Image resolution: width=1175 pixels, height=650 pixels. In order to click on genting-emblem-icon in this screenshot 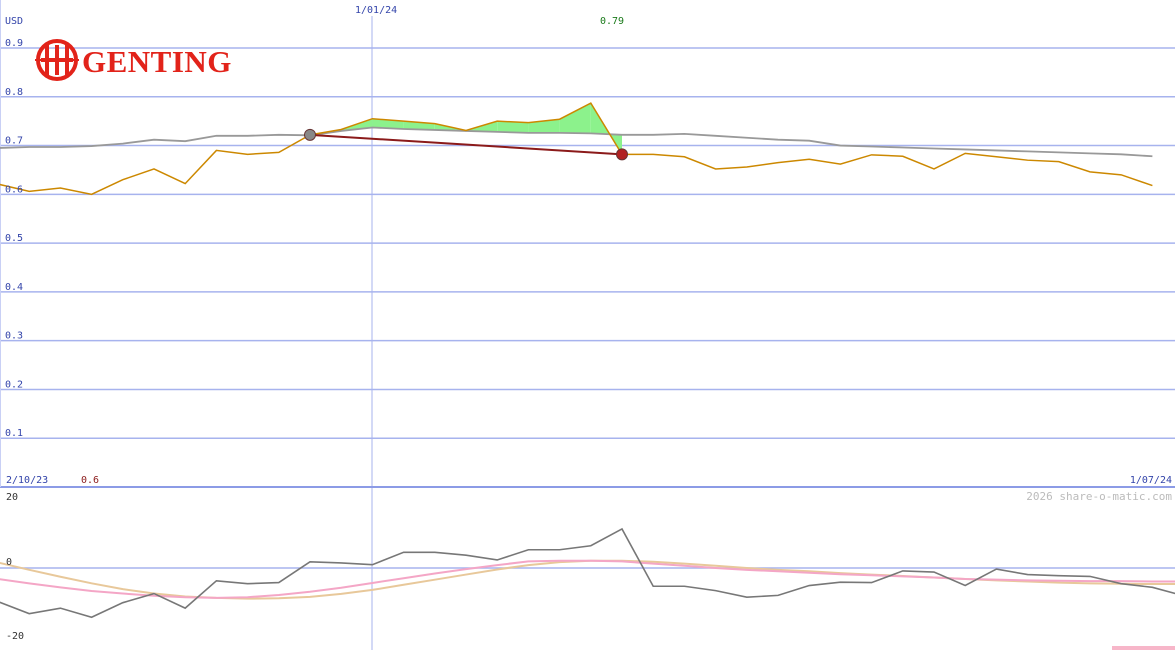, I will do `click(57, 60)`.